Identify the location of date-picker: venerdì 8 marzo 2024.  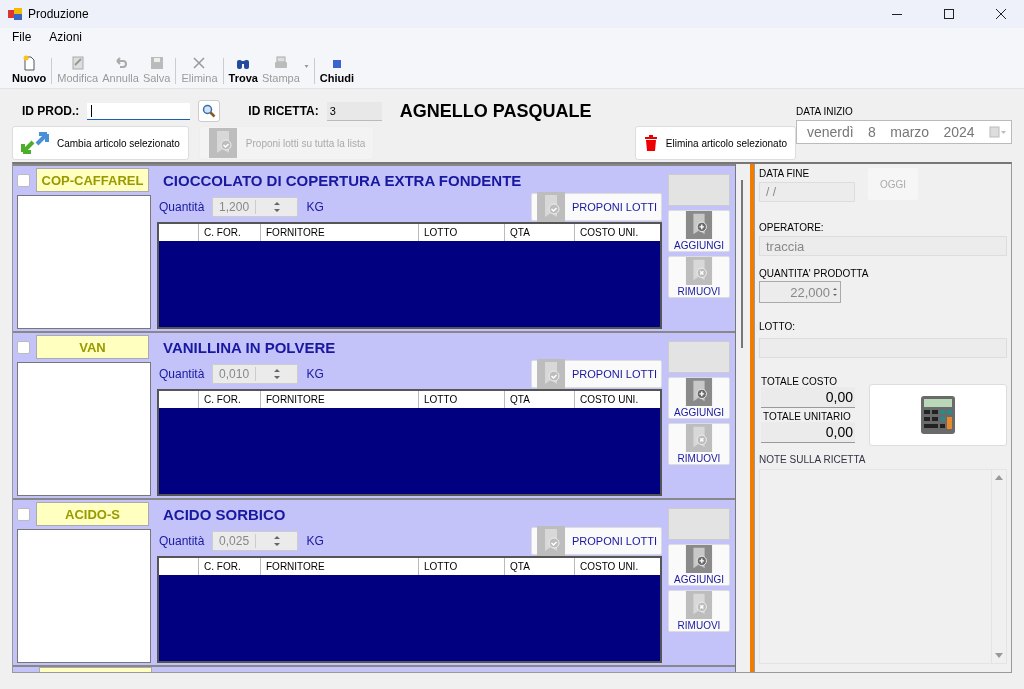
(904, 132).